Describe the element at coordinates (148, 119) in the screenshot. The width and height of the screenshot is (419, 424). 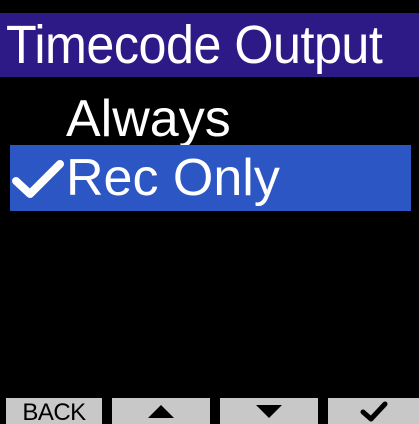
I see `menu-item-label: Always` at that location.